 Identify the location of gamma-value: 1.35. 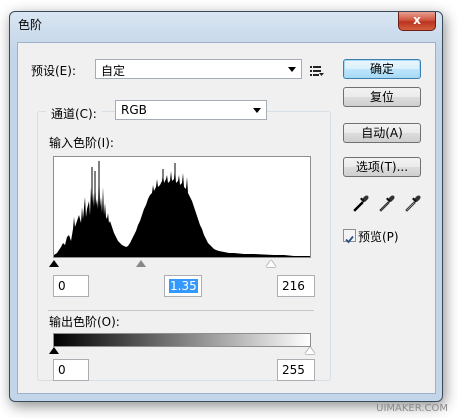
(183, 286).